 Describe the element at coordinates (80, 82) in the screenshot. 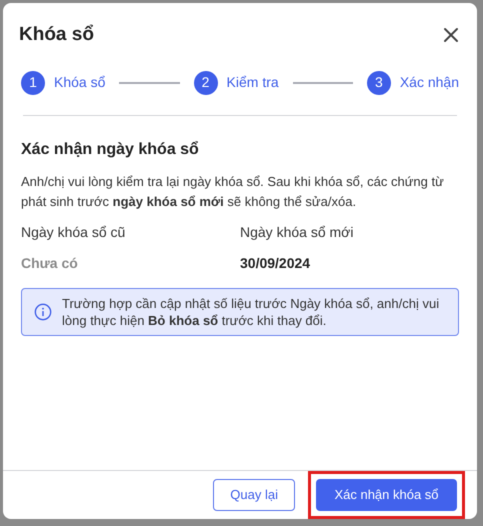

I see `step-label: Khóa sổ` at that location.